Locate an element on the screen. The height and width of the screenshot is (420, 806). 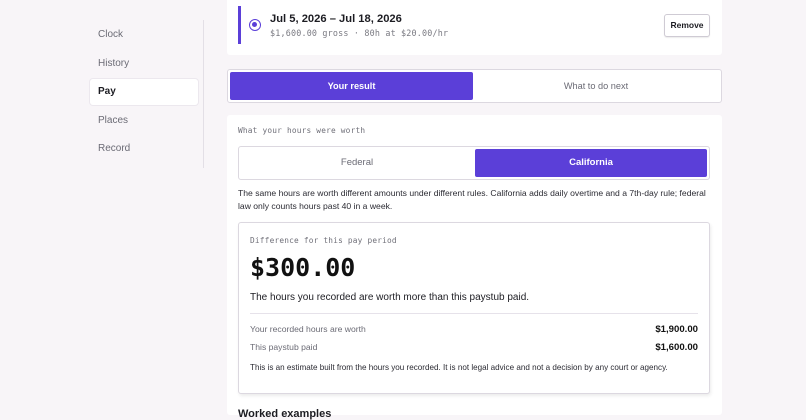
recorded-worth-label: Your recorded hours are worth is located at coordinates (308, 329).